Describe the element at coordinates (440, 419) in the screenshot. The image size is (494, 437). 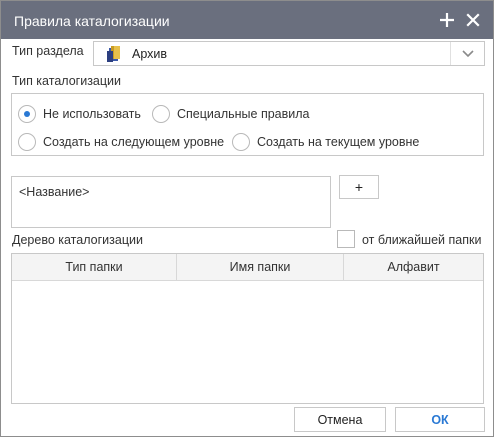
I see `ok-button: ОК` at that location.